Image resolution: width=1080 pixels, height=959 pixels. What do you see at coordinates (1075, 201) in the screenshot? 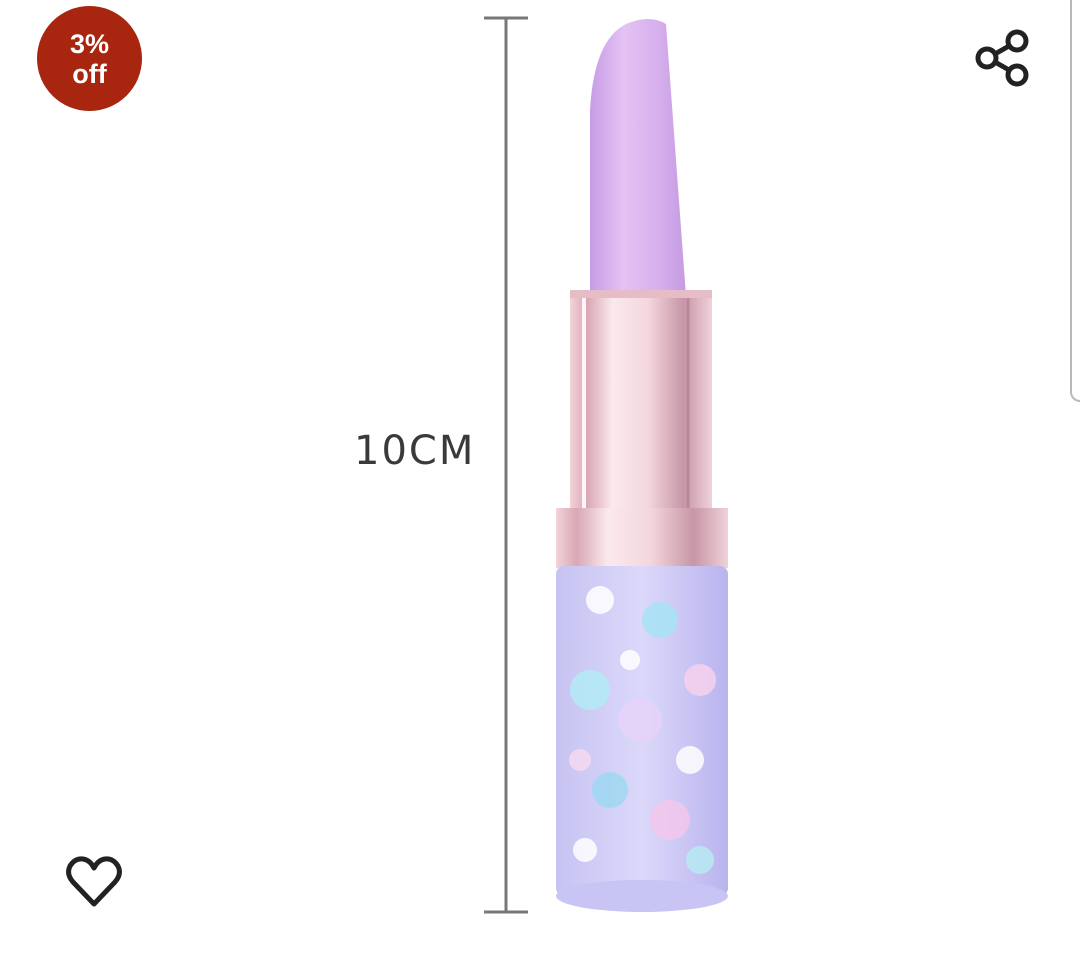
I see `scrollbar` at bounding box center [1075, 201].